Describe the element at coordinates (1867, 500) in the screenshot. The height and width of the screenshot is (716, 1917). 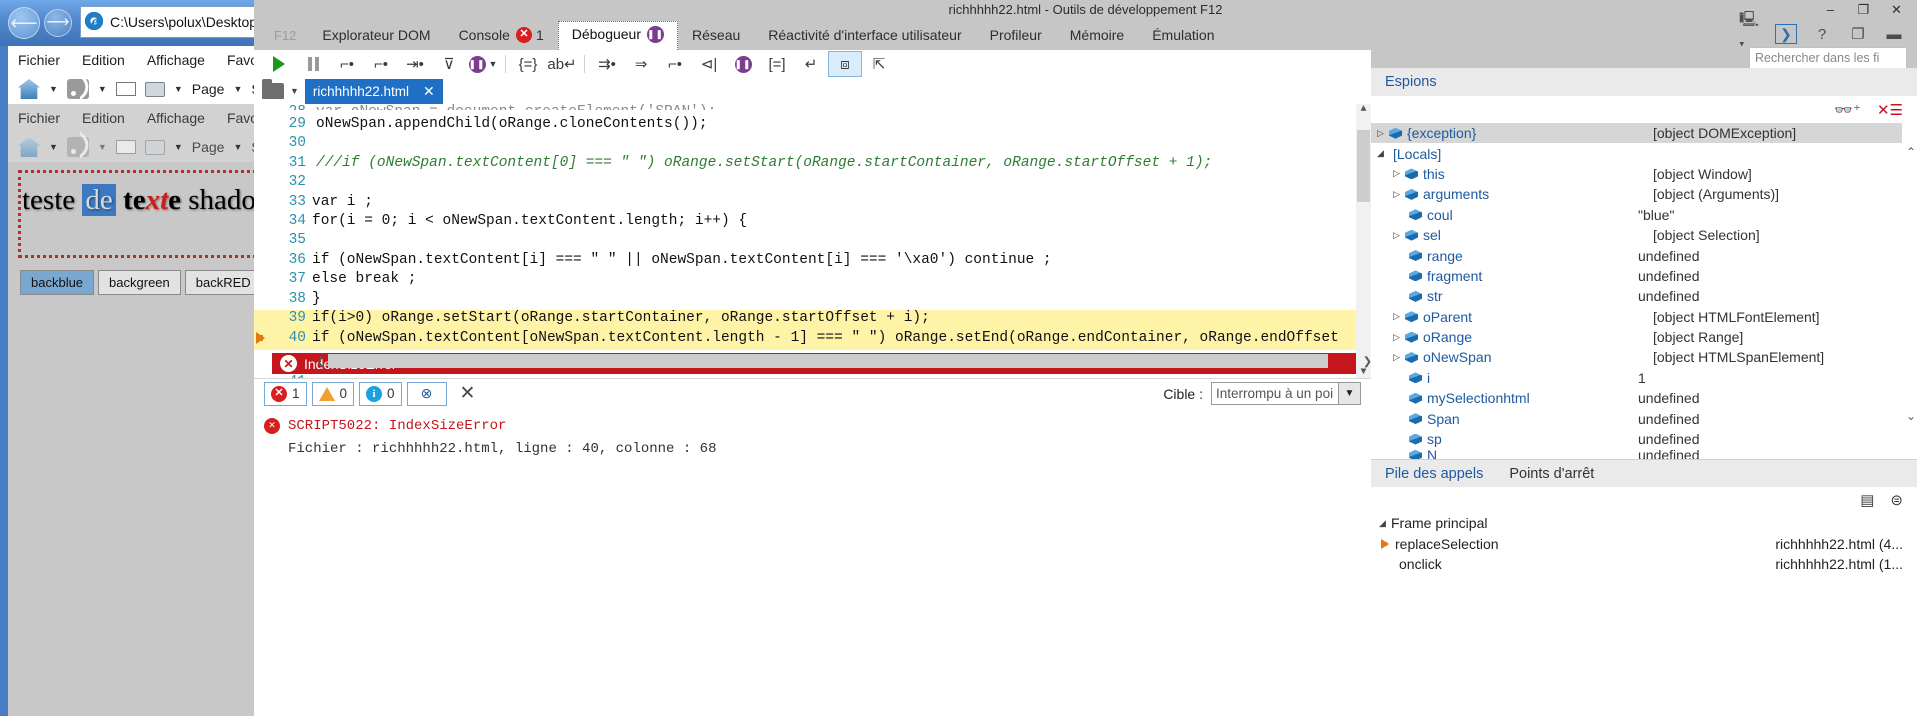
I see `show-modules-icon: ▤` at that location.